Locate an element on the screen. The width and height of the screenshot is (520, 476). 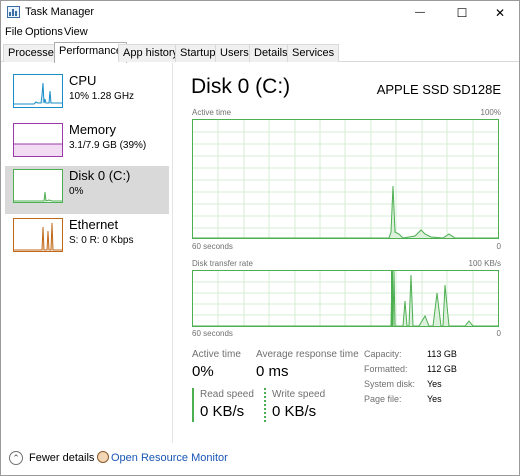
sidebar-item-label: CPU is located at coordinates (83, 80).